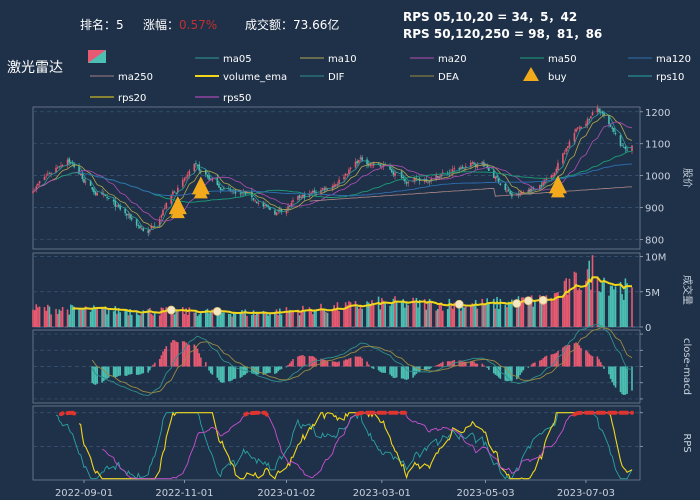 The image size is (700, 500). Describe the element at coordinates (652, 293) in the screenshot. I see `volume-ytick-label: 5M` at that location.